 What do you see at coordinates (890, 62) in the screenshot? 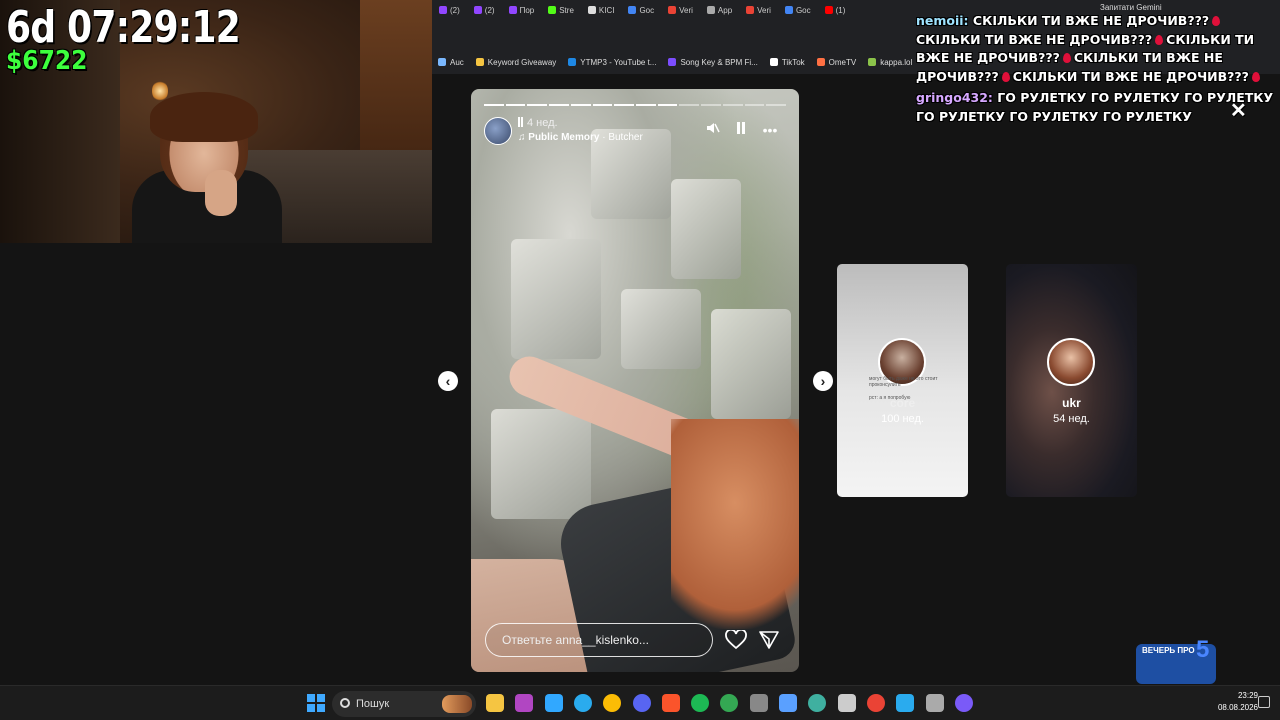
I see `bookmark-item: kappa.lol` at bounding box center [890, 62].